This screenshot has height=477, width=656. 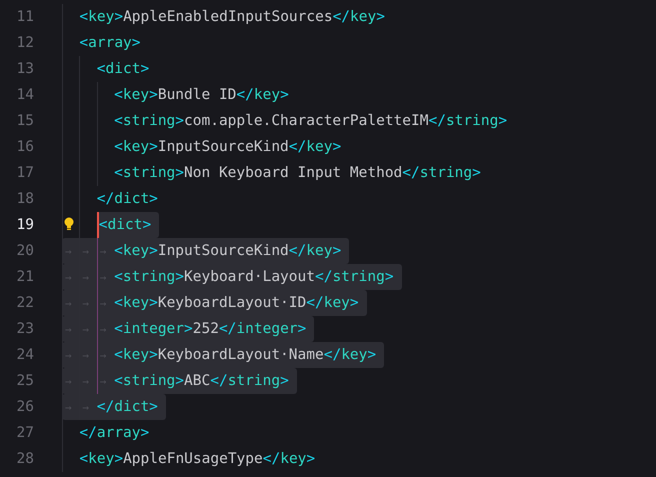 I want to click on text-value: AppleEnabledInputSources, so click(x=228, y=17).